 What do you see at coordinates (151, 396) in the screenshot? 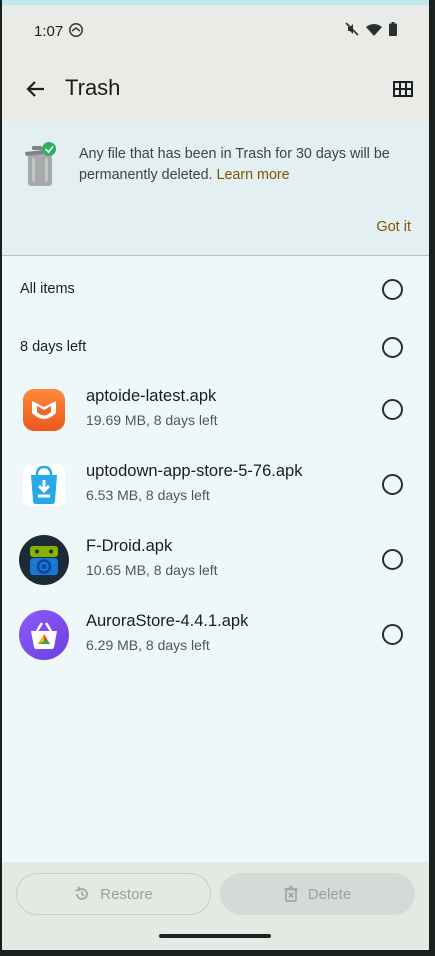
I see `file-name: aptoide-latest.apk` at bounding box center [151, 396].